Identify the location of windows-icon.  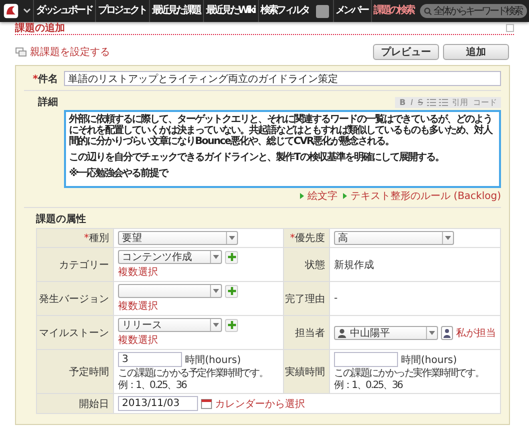
(21, 52).